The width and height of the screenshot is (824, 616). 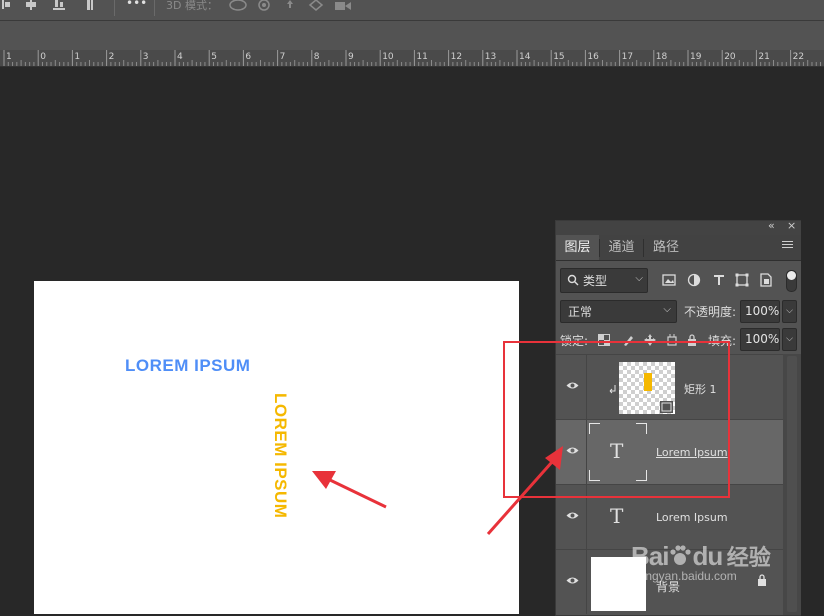 I want to click on paw-icon, so click(x=681, y=555).